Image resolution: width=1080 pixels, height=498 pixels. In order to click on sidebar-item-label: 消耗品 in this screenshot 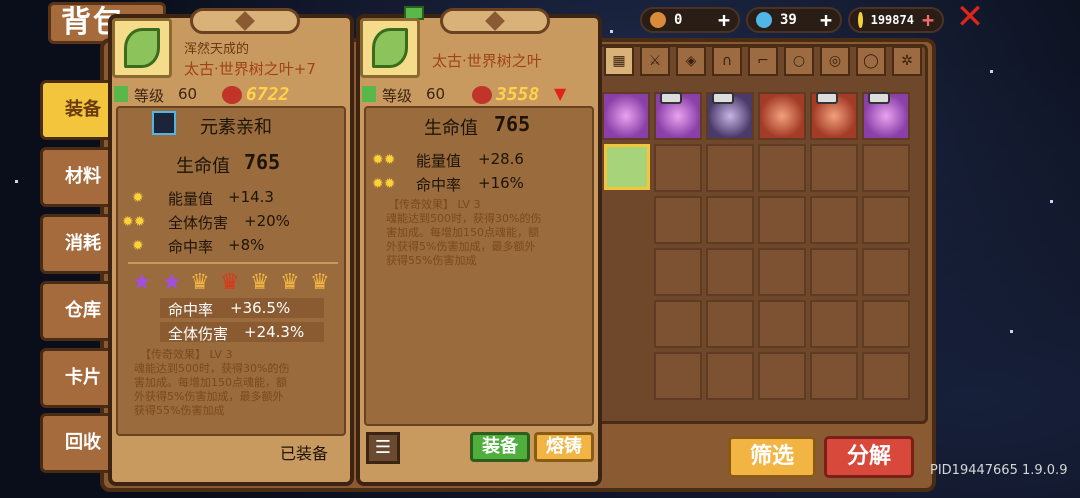, I will do `click(83, 243)`.